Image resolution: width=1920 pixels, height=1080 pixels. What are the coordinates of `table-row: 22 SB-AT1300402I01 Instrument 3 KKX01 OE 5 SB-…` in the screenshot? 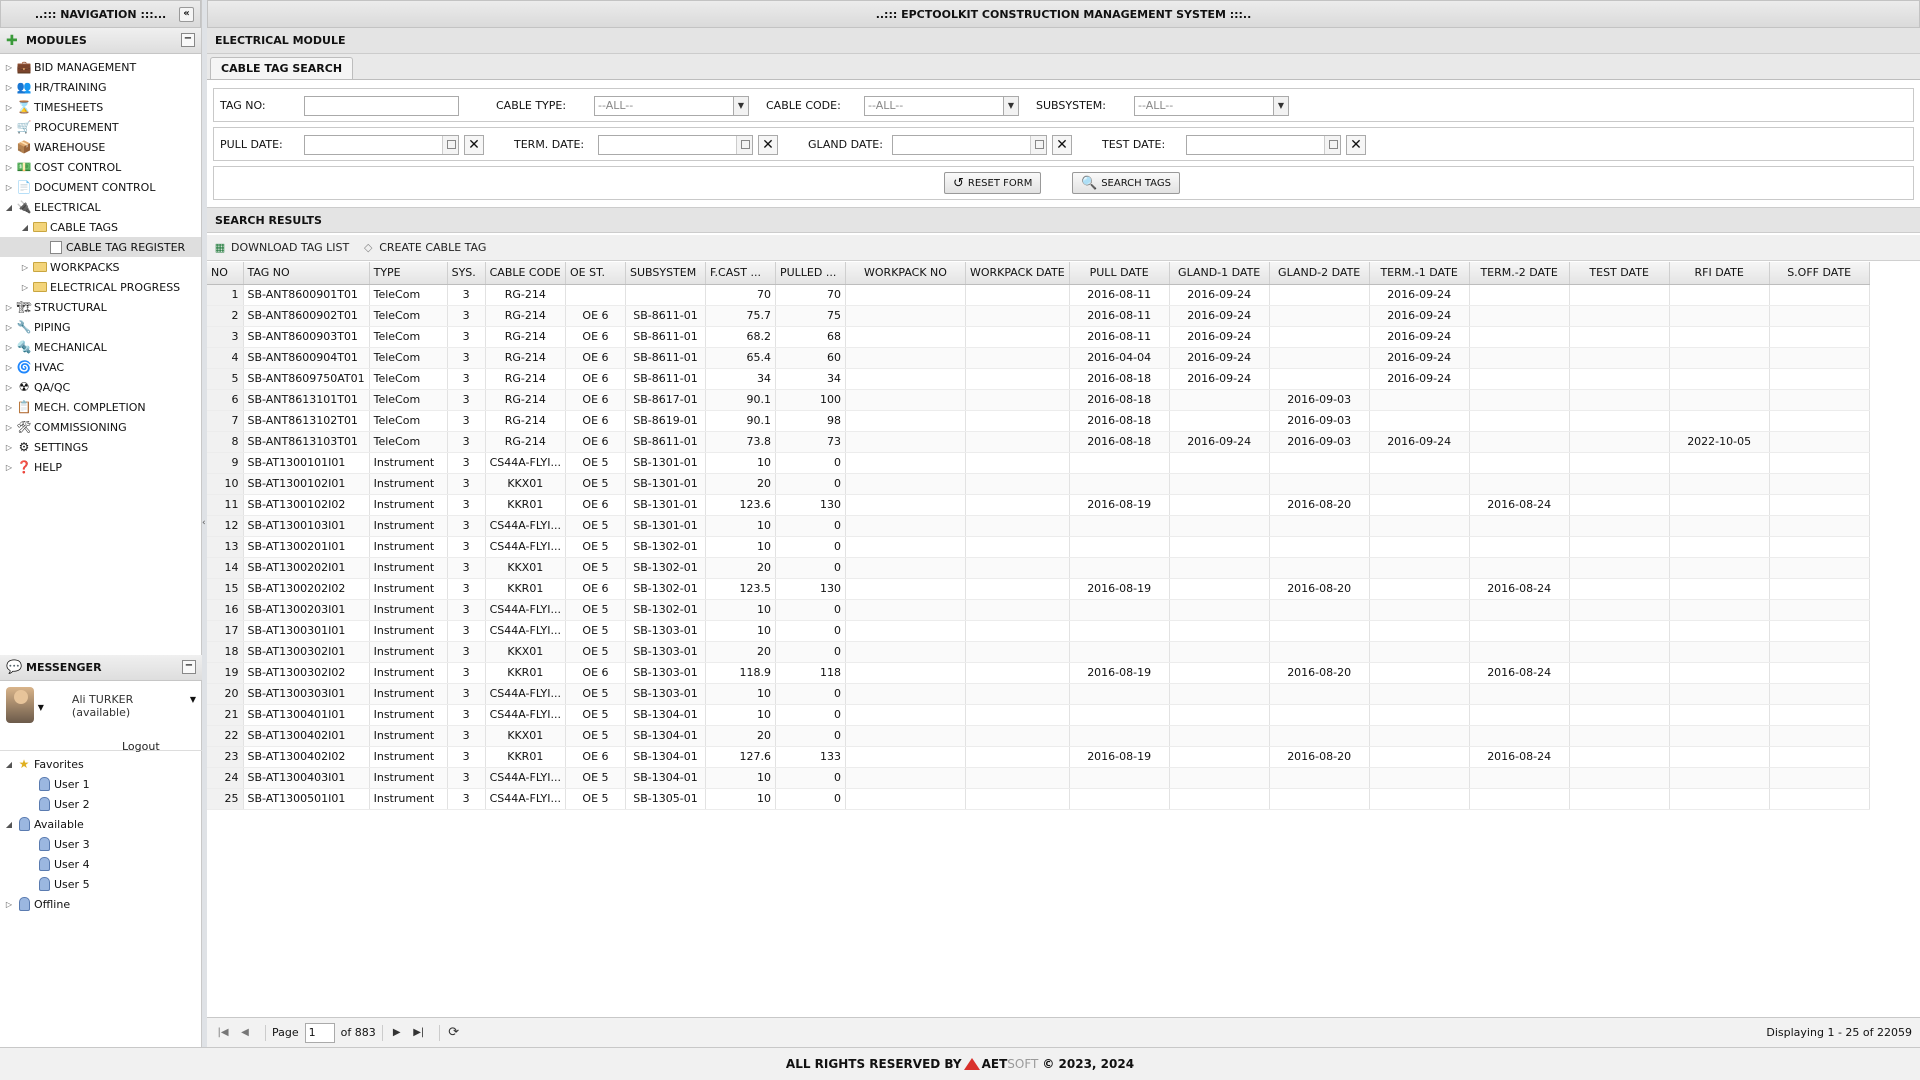 It's located at (1038, 736).